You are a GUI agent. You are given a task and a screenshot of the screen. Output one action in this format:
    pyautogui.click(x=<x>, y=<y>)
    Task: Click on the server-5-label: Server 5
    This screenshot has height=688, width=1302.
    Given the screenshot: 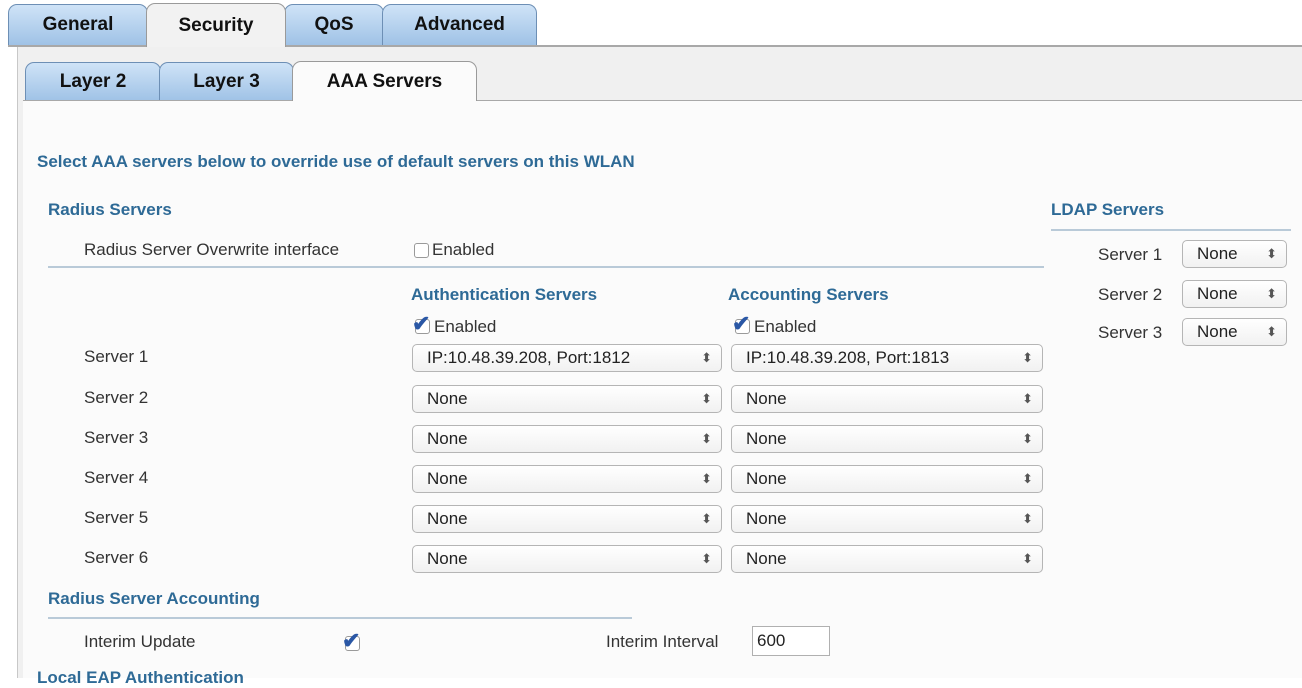 What is the action you would take?
    pyautogui.click(x=116, y=517)
    